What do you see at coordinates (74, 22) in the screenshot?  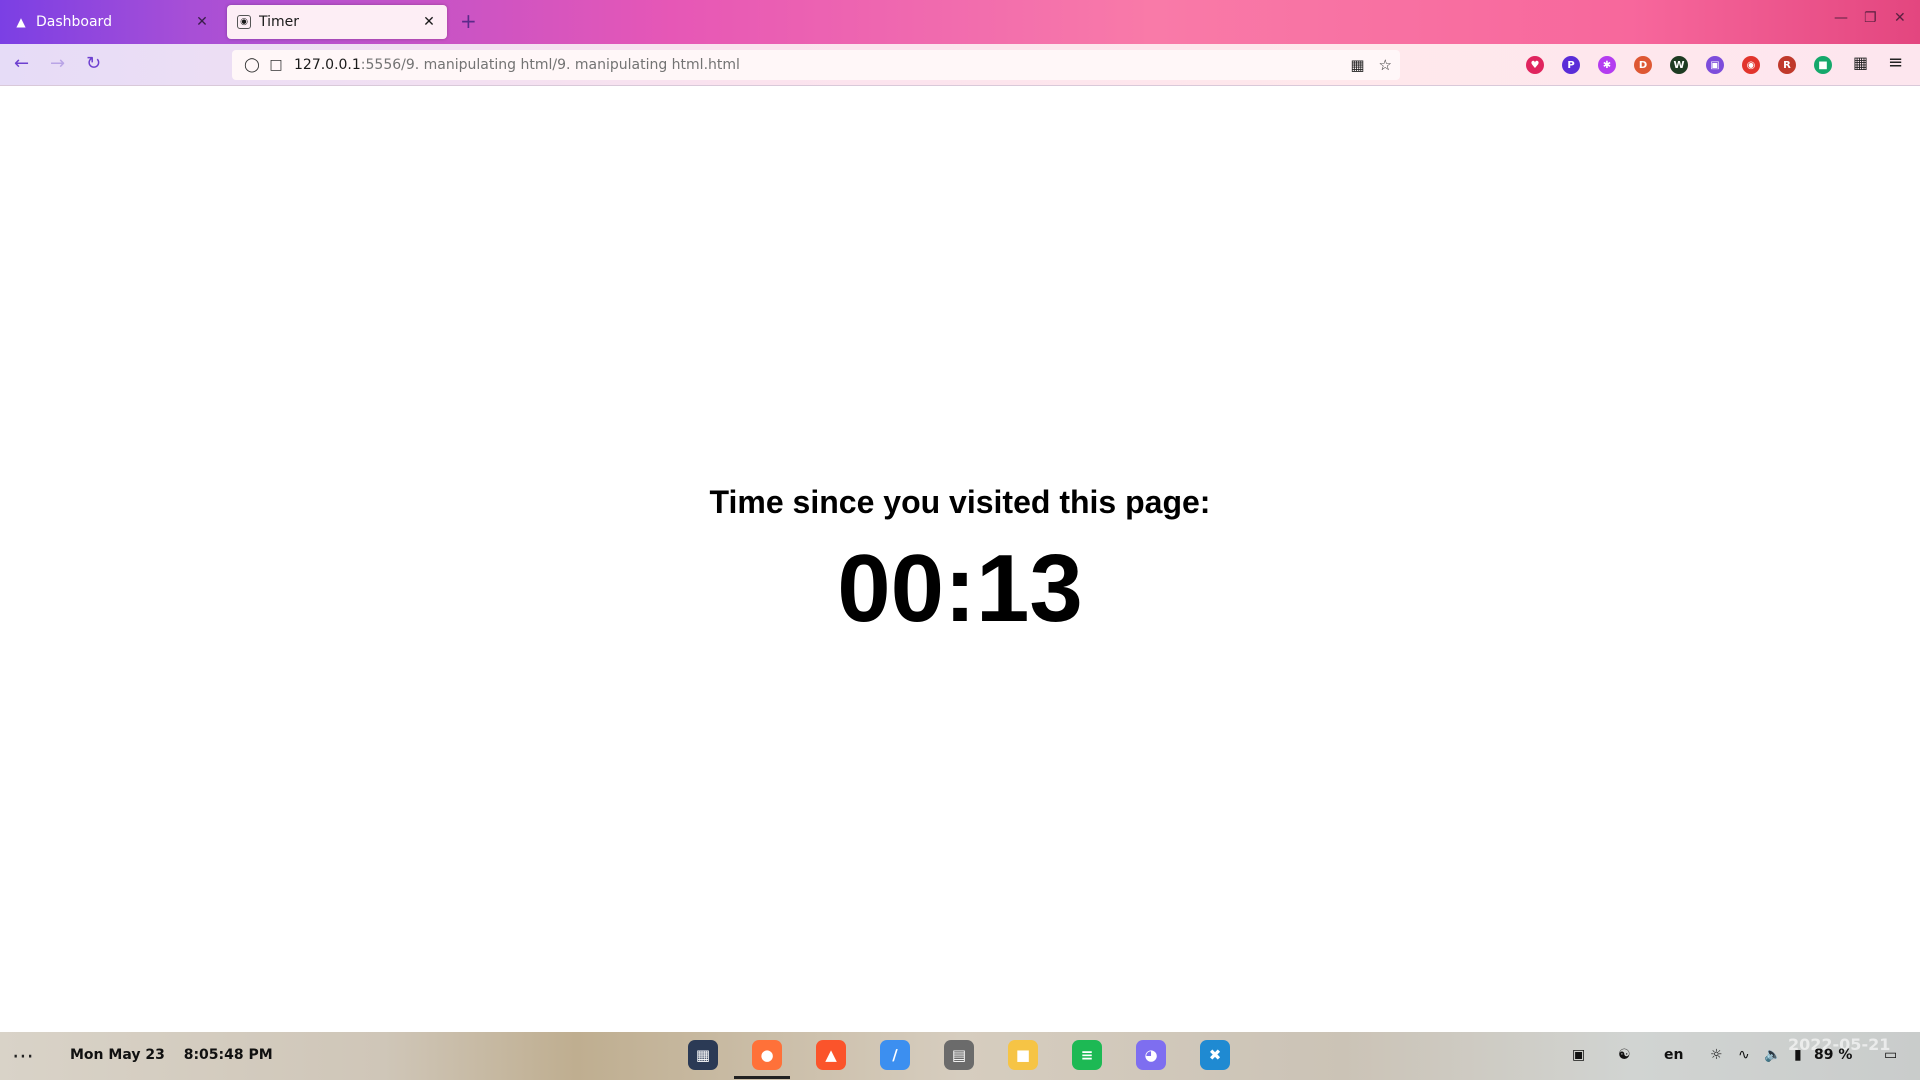 I see `tab-label: Dashboard` at bounding box center [74, 22].